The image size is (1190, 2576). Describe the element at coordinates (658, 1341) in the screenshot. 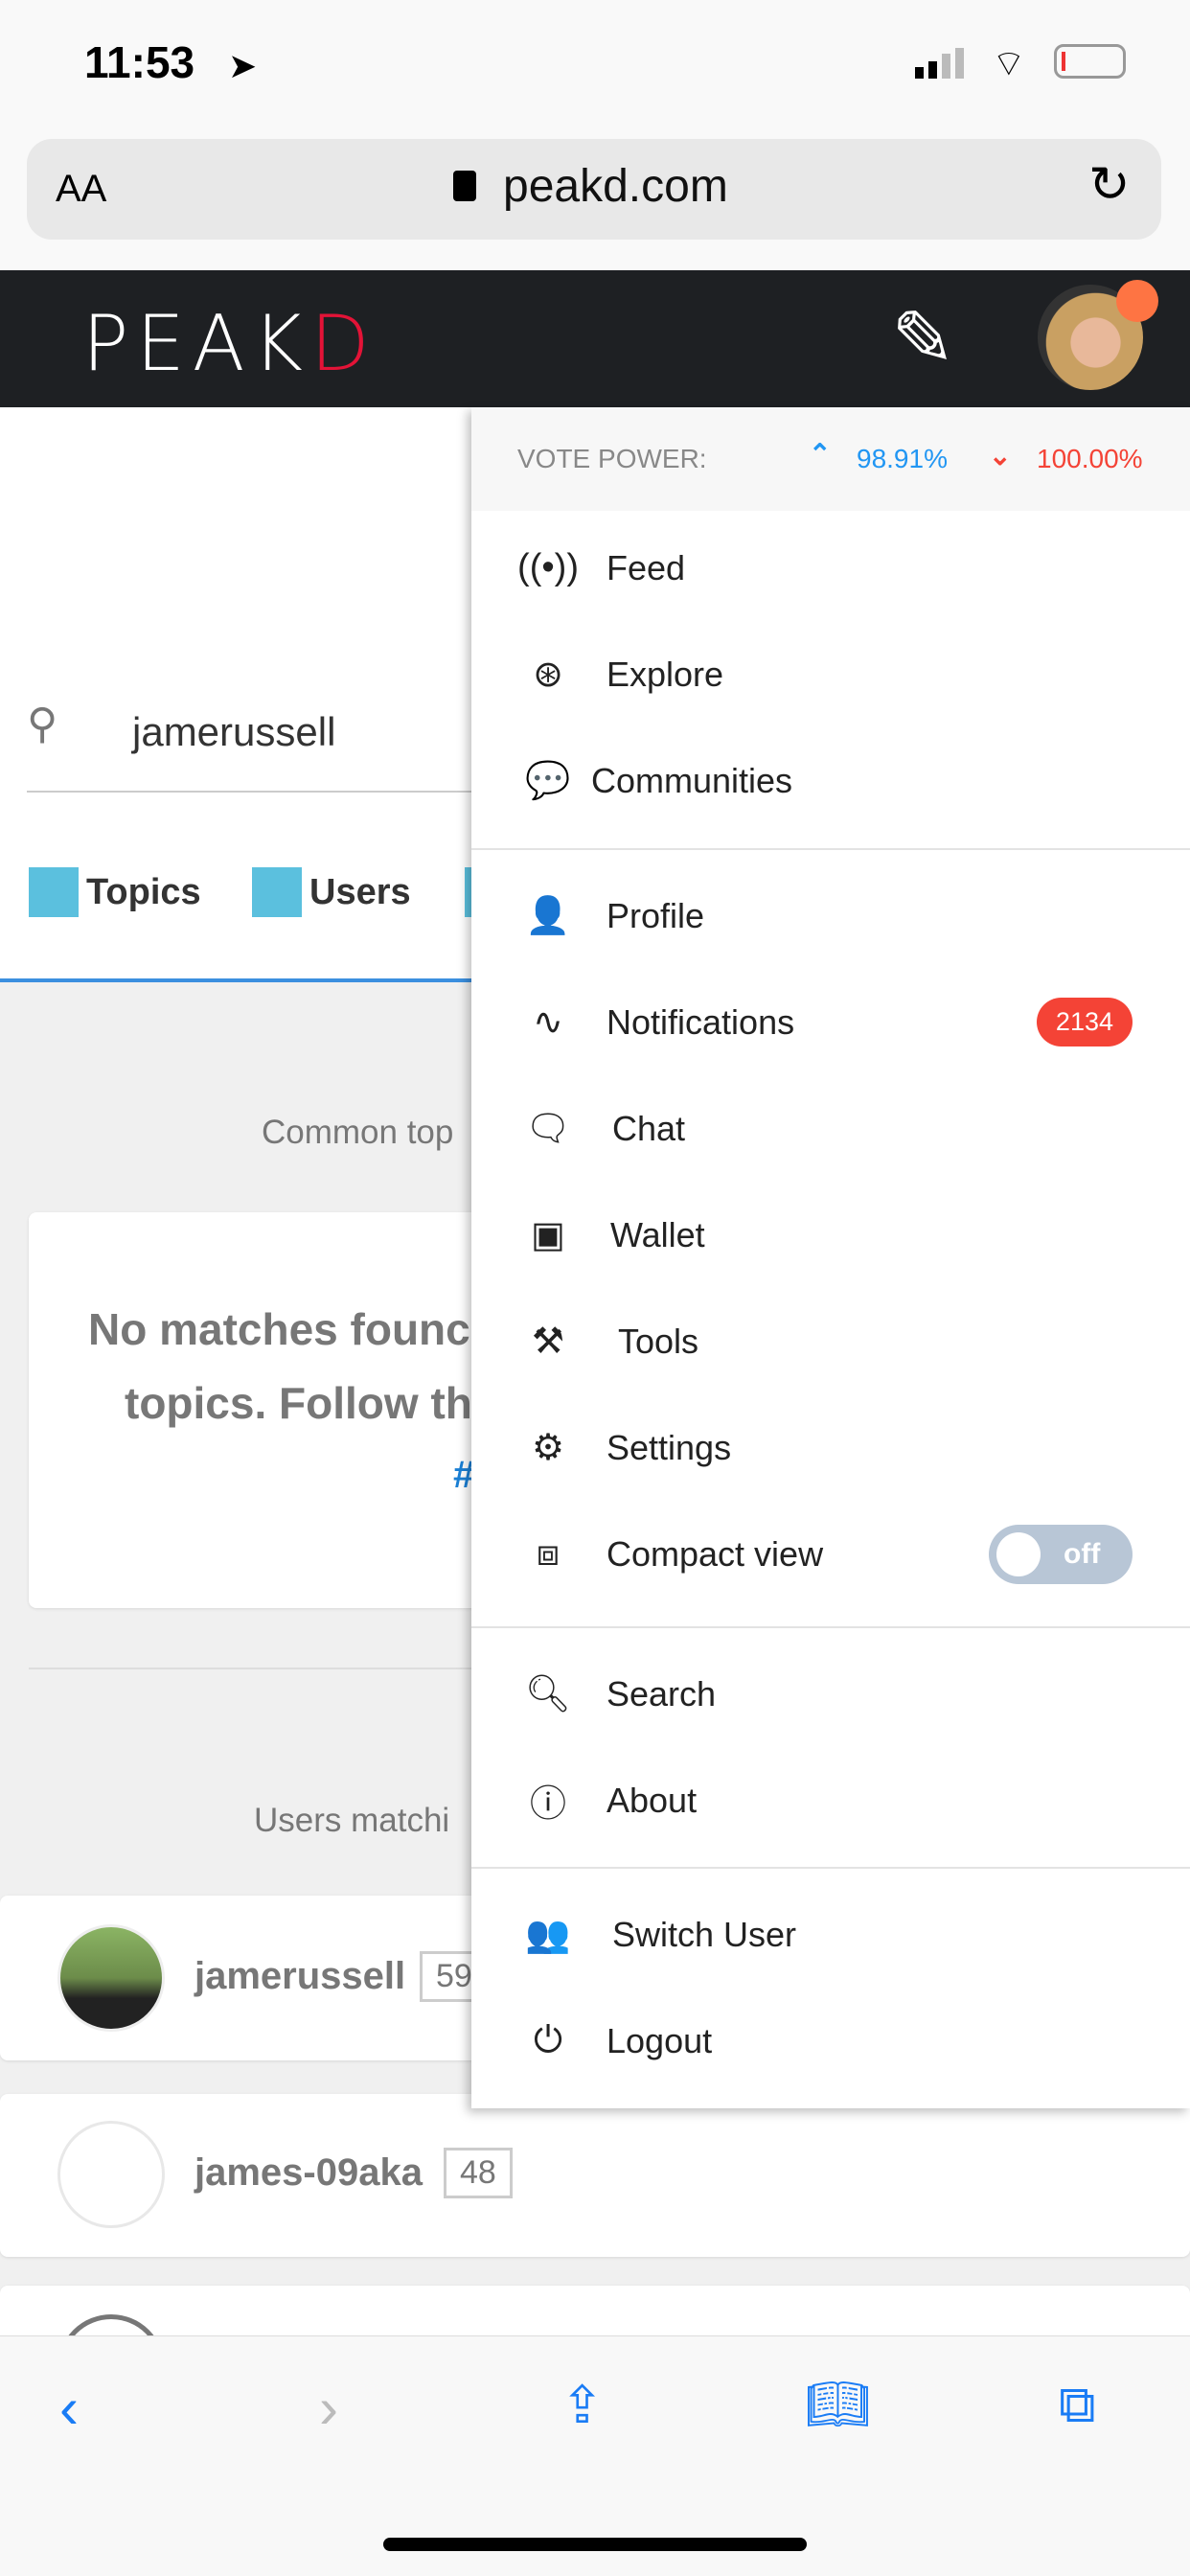

I see `menu-label: Tools` at that location.